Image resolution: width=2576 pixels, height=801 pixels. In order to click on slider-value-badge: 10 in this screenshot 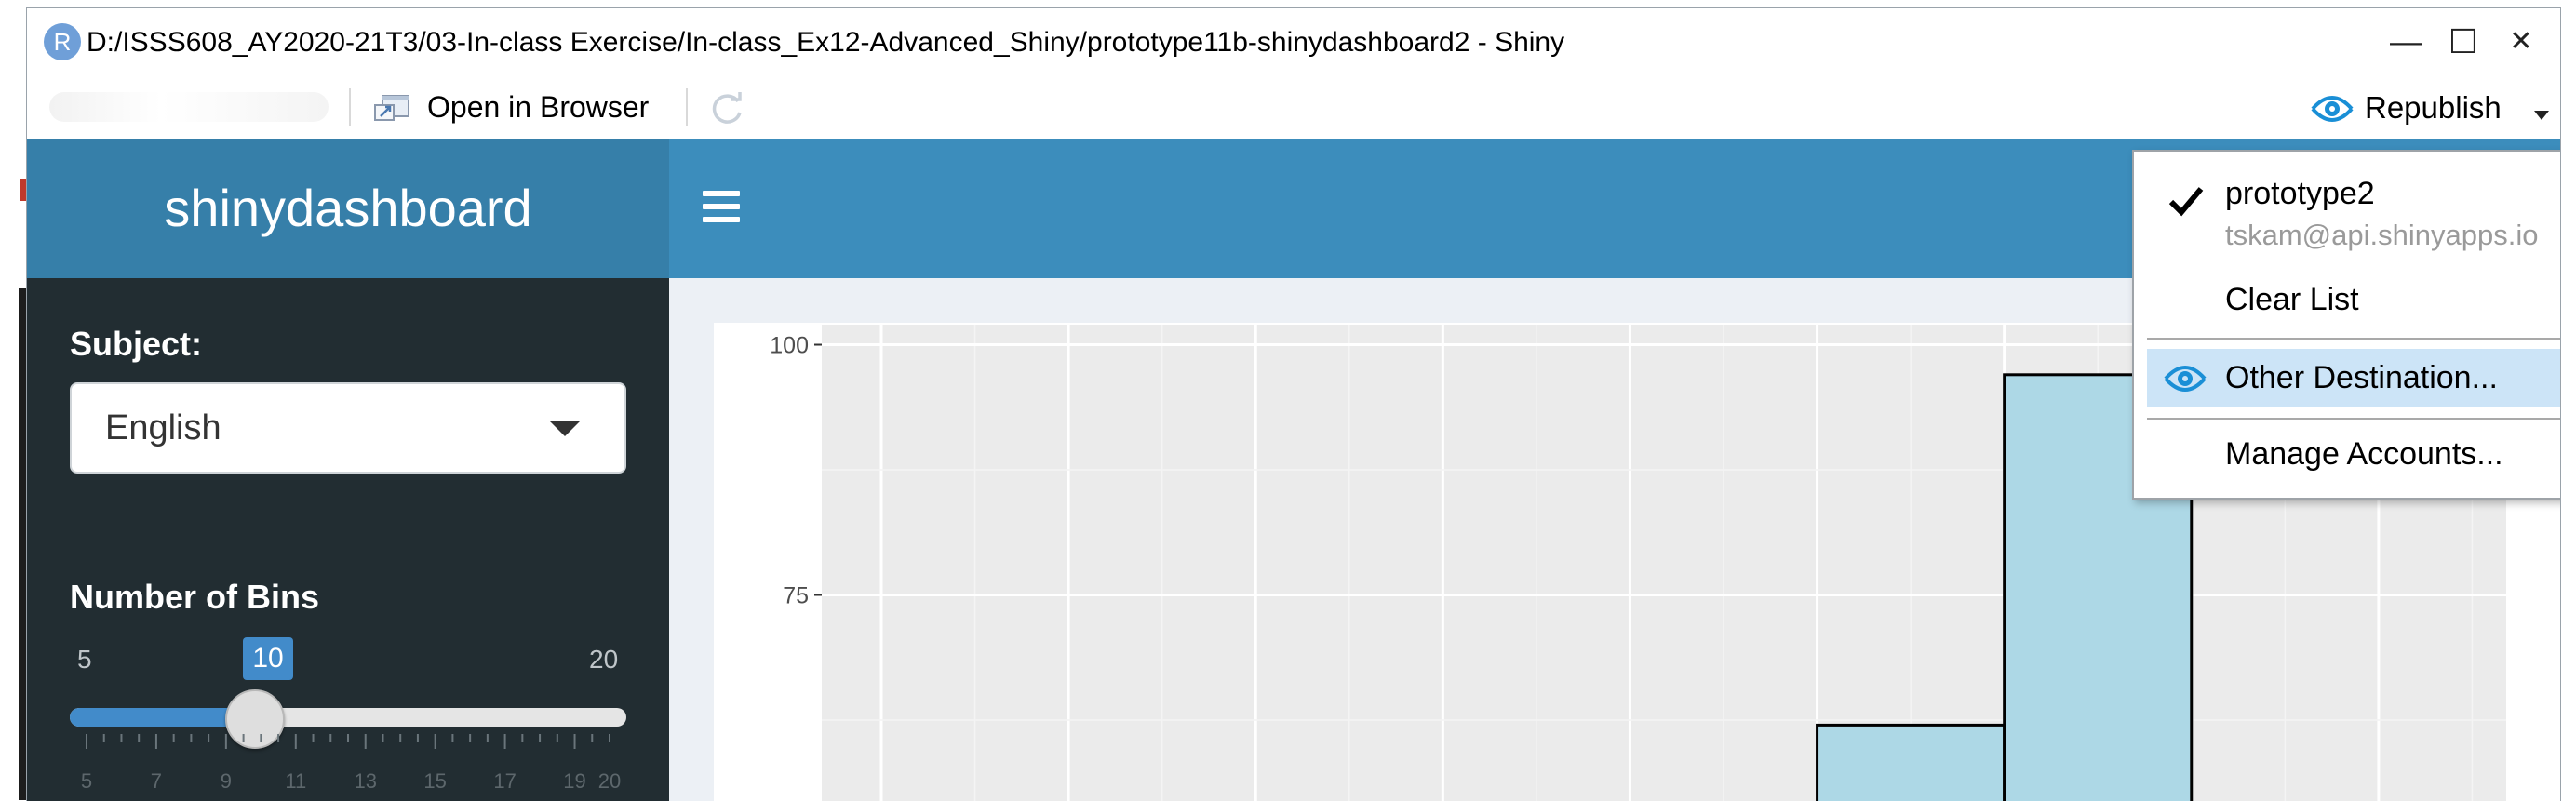, I will do `click(268, 658)`.